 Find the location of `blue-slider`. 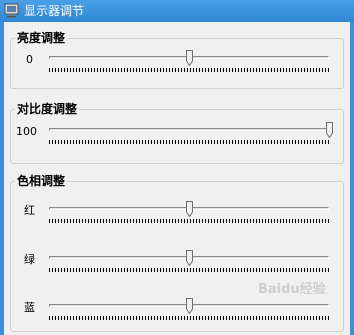

blue-slider is located at coordinates (189, 309).